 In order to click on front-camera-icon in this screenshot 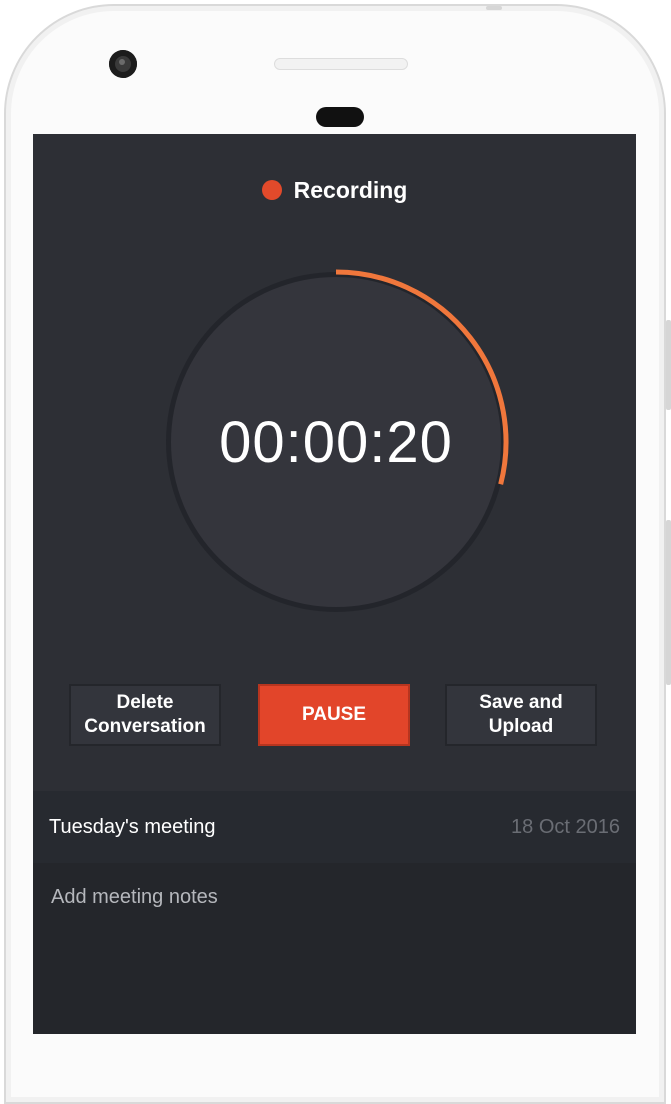, I will do `click(123, 64)`.